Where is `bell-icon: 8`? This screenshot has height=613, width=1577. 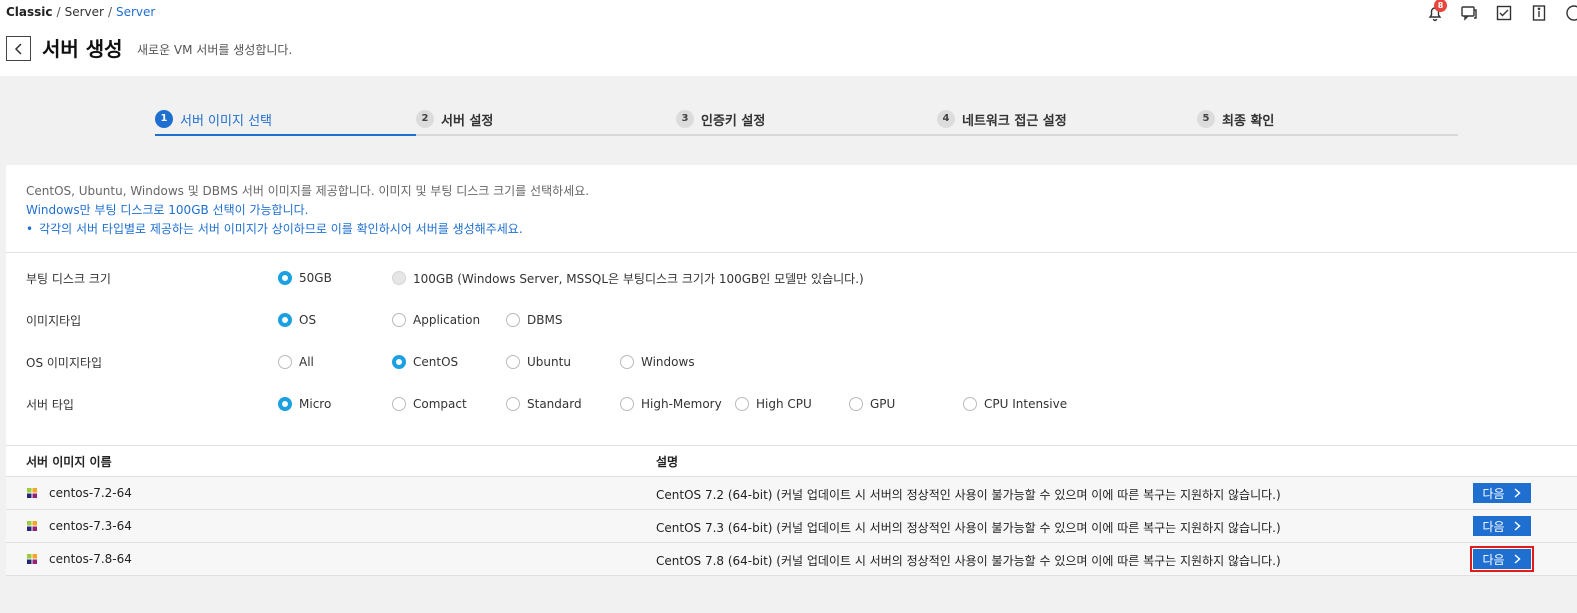
bell-icon: 8 is located at coordinates (1436, 11).